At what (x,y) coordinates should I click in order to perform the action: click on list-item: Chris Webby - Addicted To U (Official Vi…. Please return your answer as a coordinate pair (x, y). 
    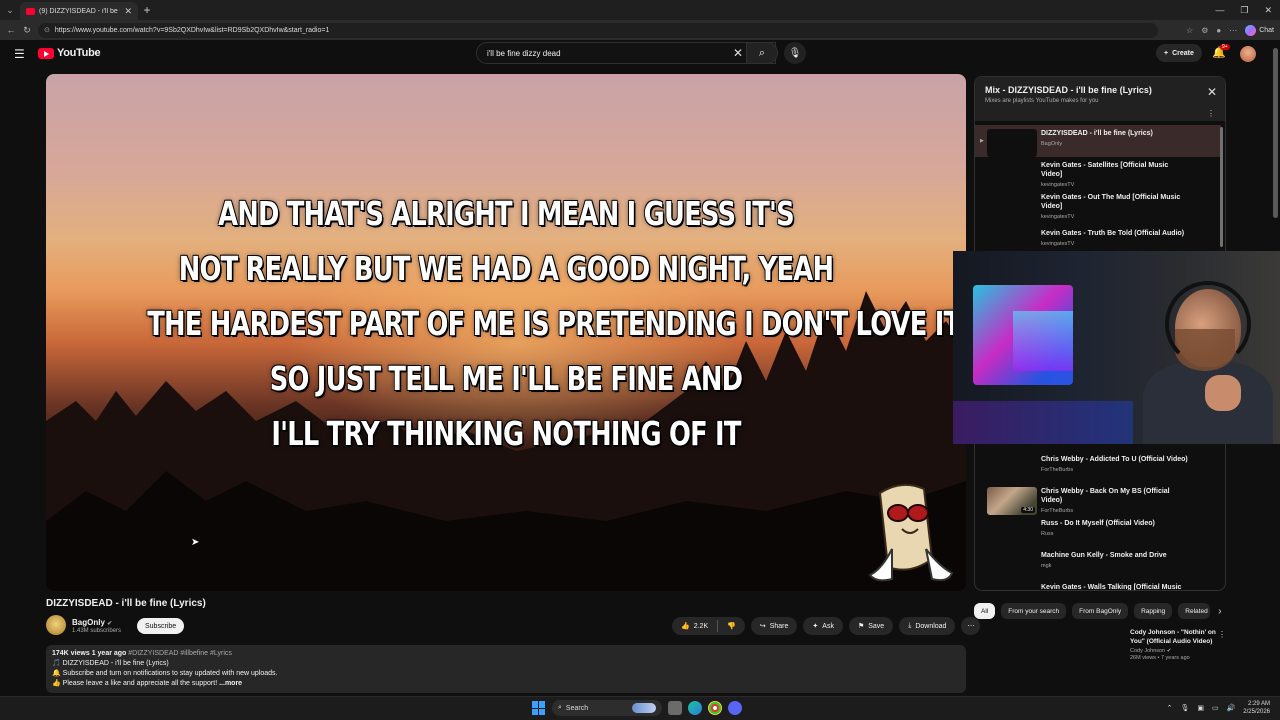
    Looking at the image, I should click on (1098, 467).